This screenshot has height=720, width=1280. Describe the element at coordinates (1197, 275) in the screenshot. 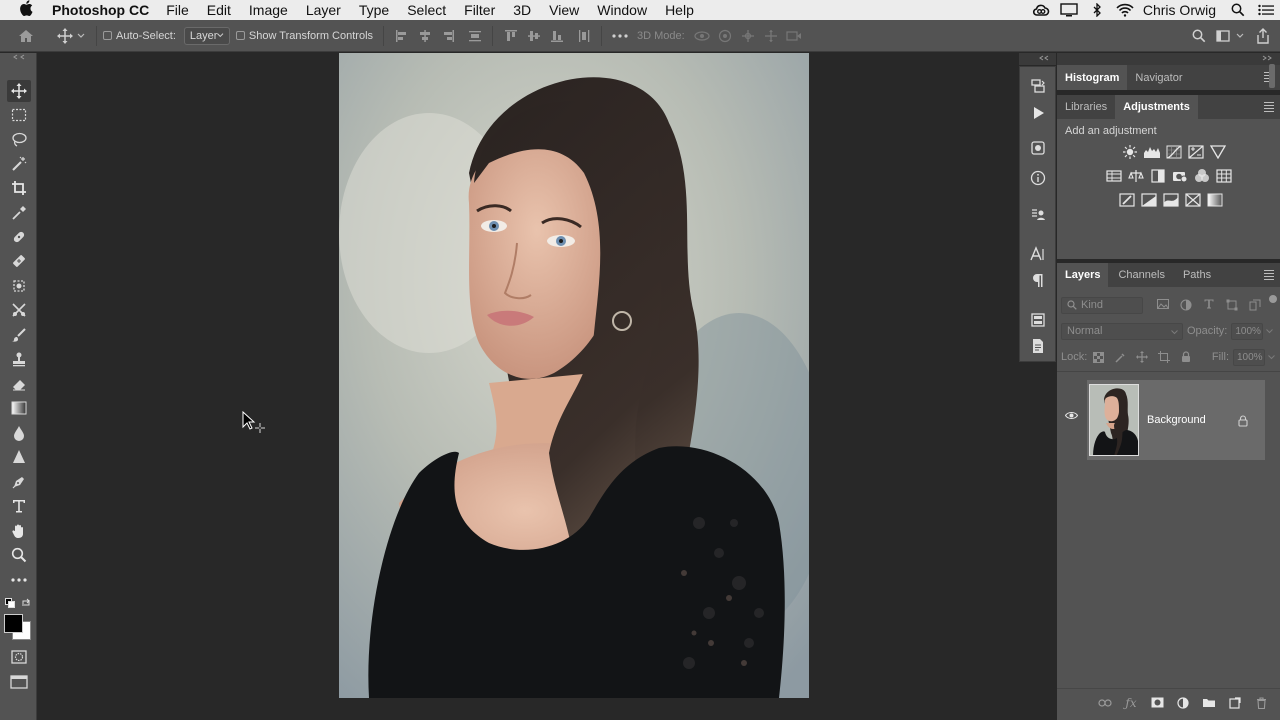

I see `tab-paths: Paths` at that location.